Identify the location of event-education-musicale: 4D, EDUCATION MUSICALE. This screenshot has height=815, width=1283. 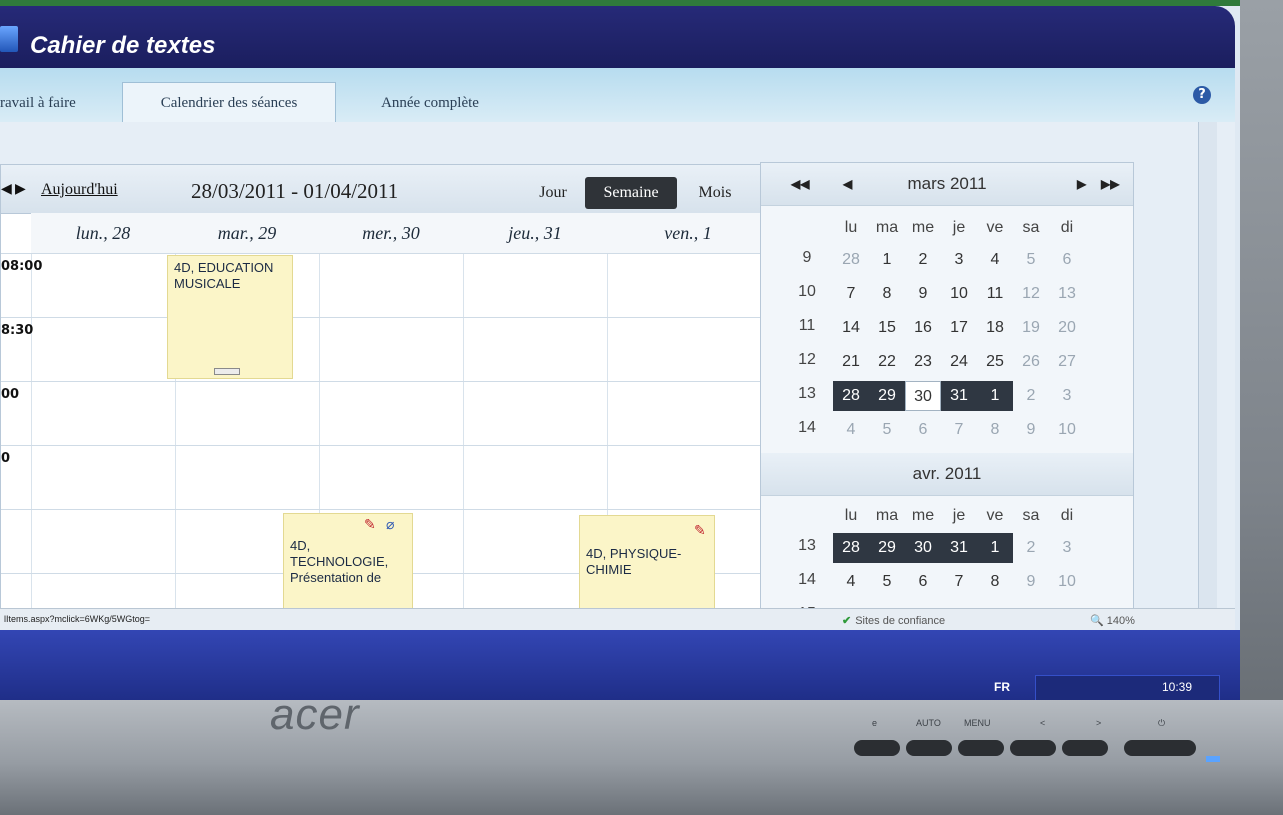
(230, 317).